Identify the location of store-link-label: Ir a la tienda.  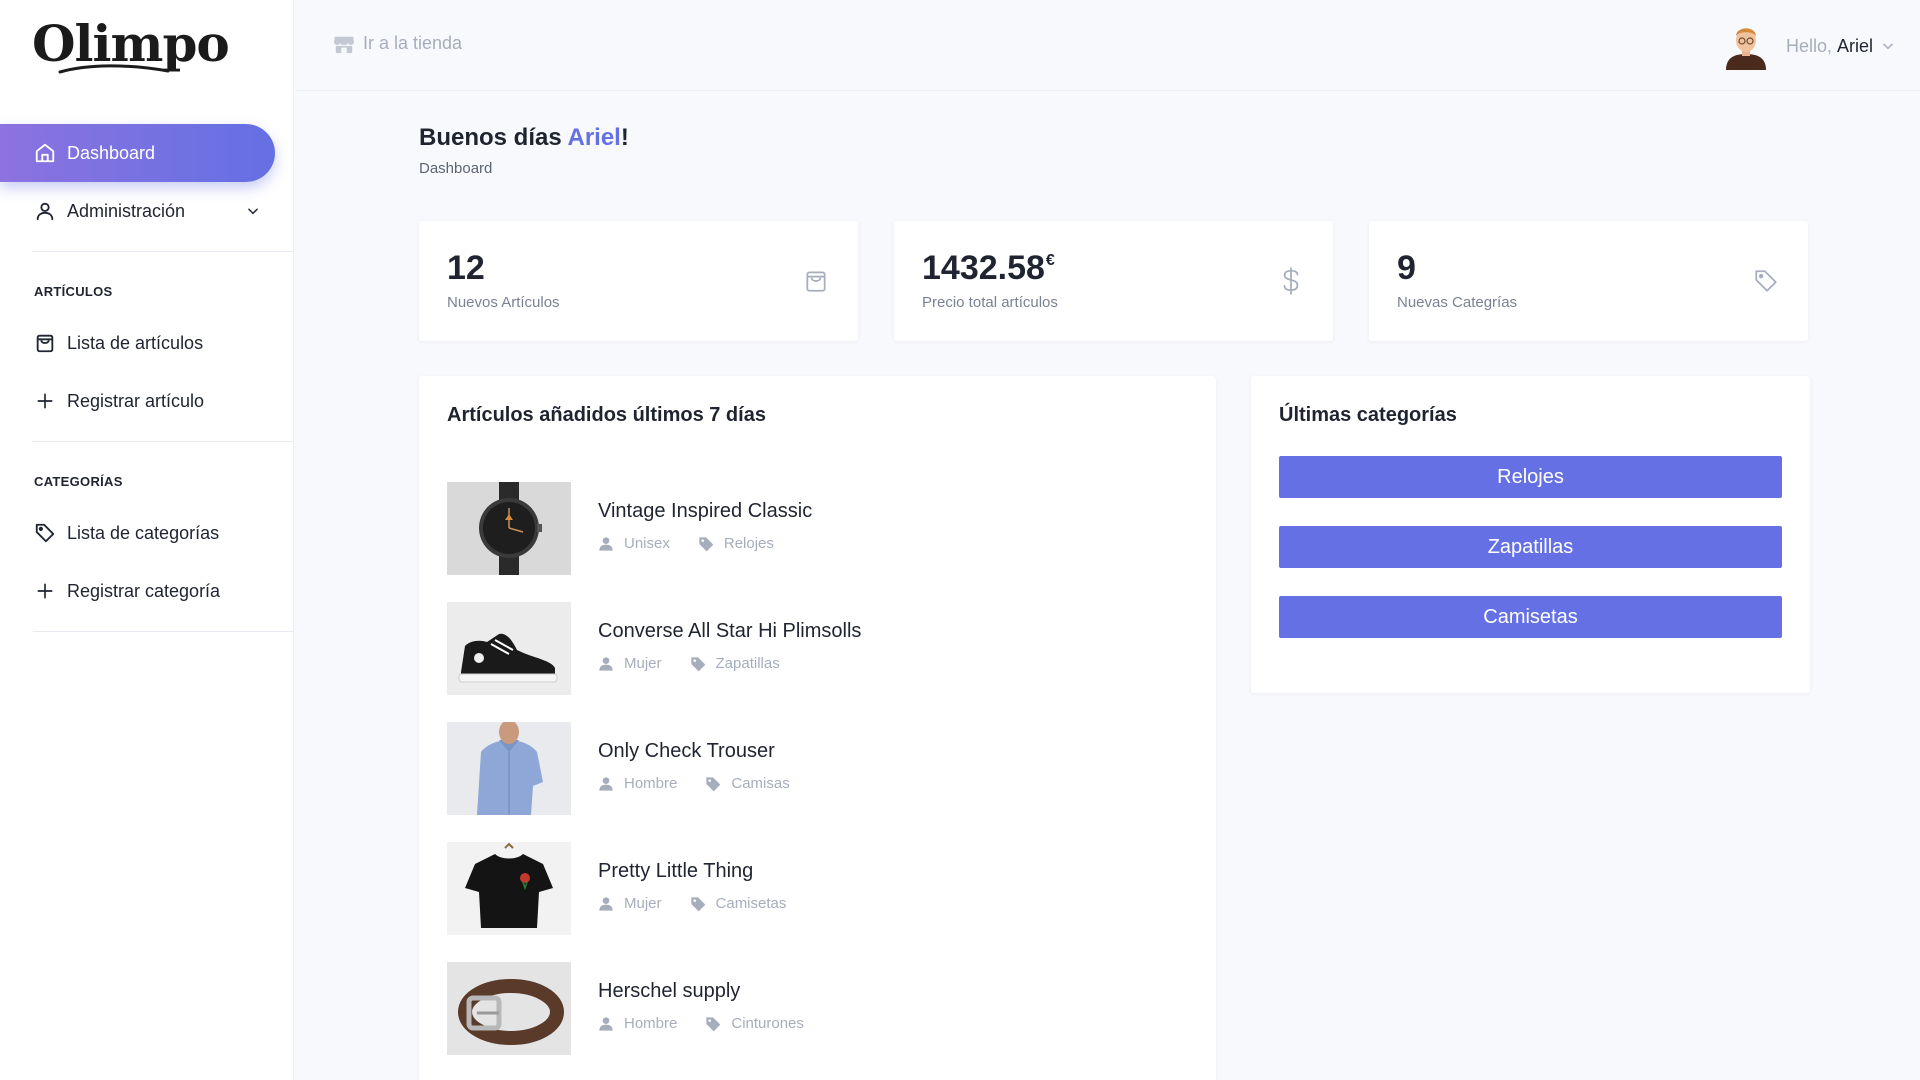
(413, 43).